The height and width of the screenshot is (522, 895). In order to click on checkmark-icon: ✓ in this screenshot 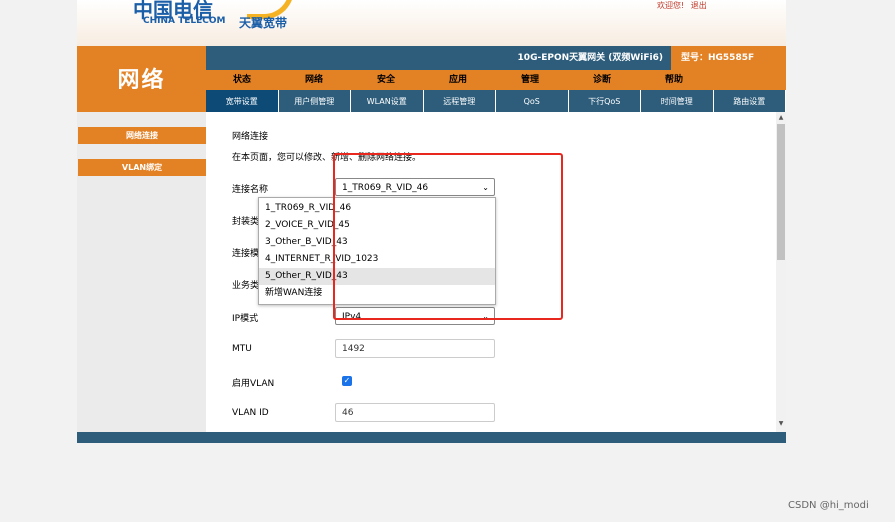, I will do `click(347, 380)`.